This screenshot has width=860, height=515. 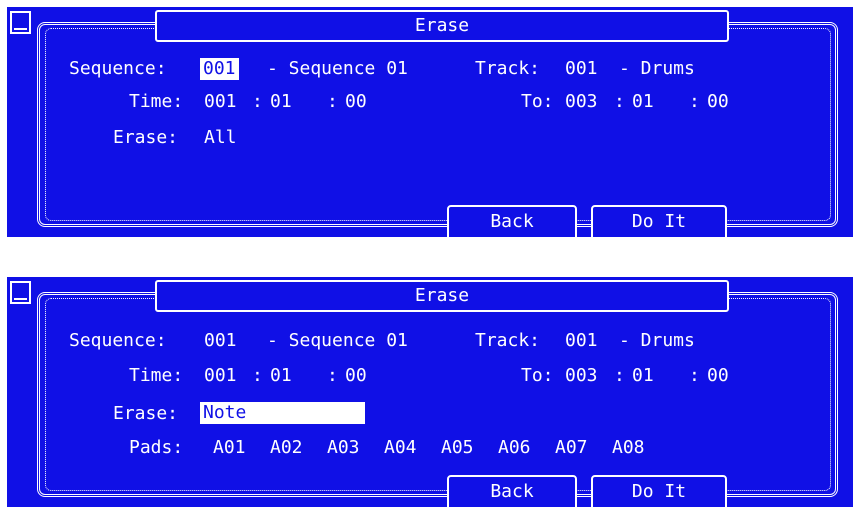 I want to click on pad-item: A08, so click(x=628, y=448).